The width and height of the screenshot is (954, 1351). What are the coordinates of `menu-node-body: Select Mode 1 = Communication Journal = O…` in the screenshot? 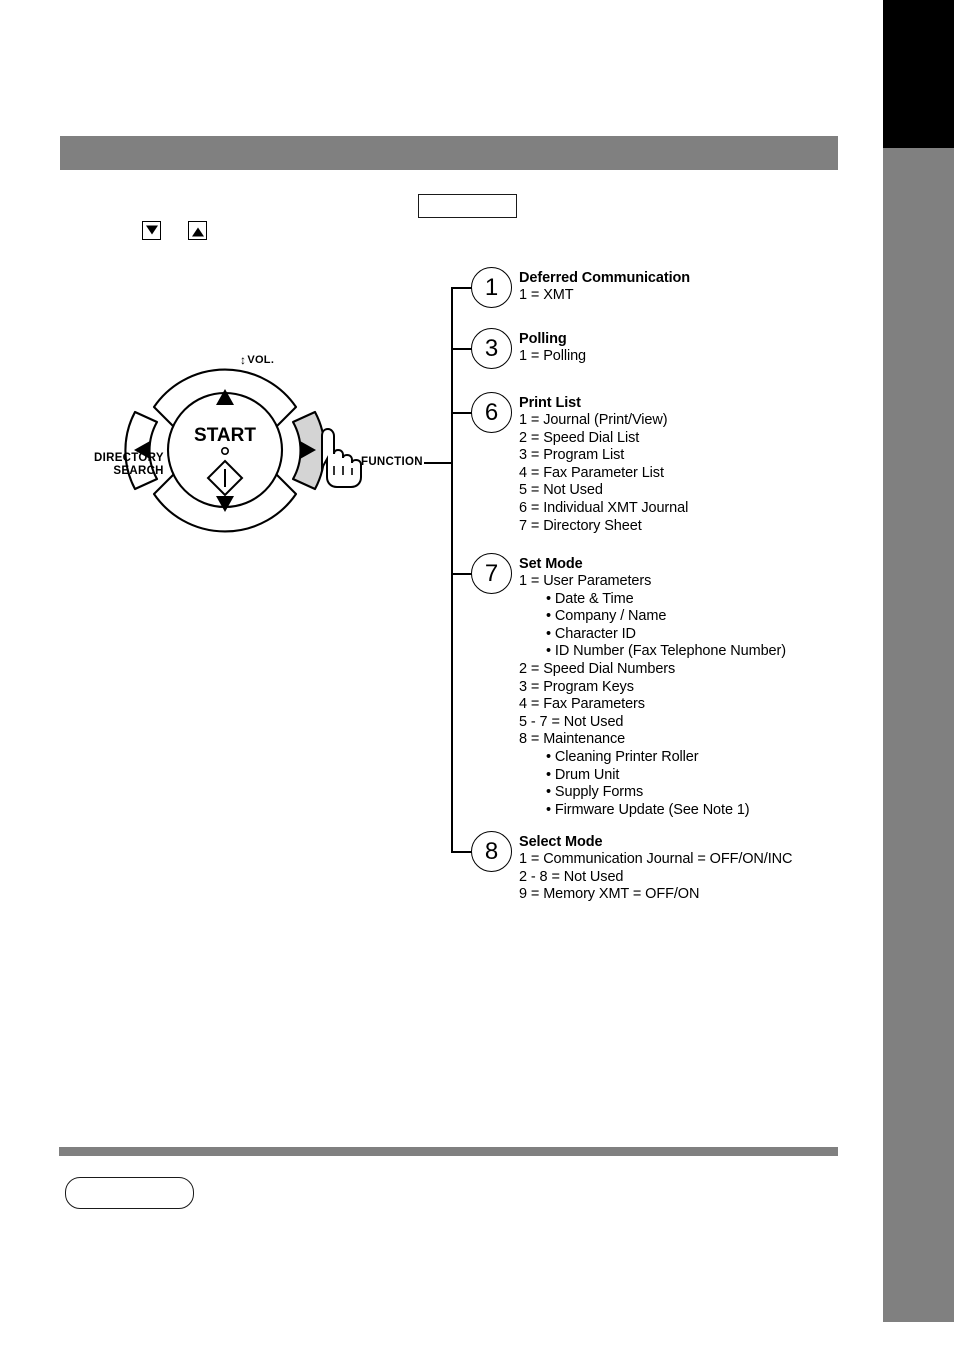 It's located at (656, 868).